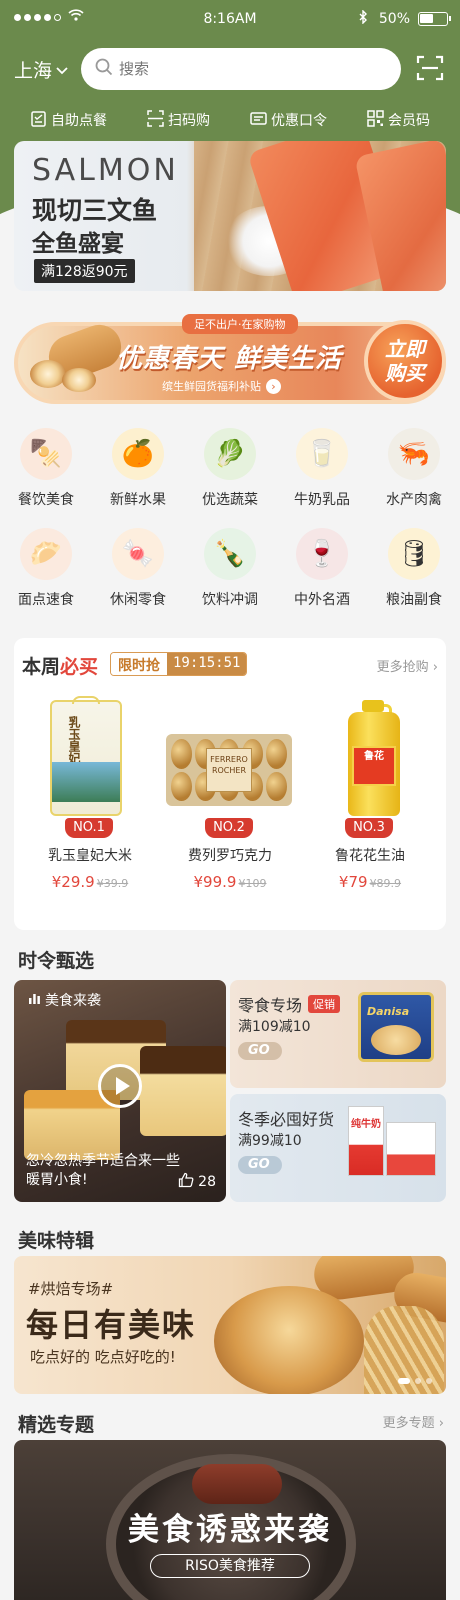 The height and width of the screenshot is (1600, 460). I want to click on fruit-icon: 🍊, so click(138, 454).